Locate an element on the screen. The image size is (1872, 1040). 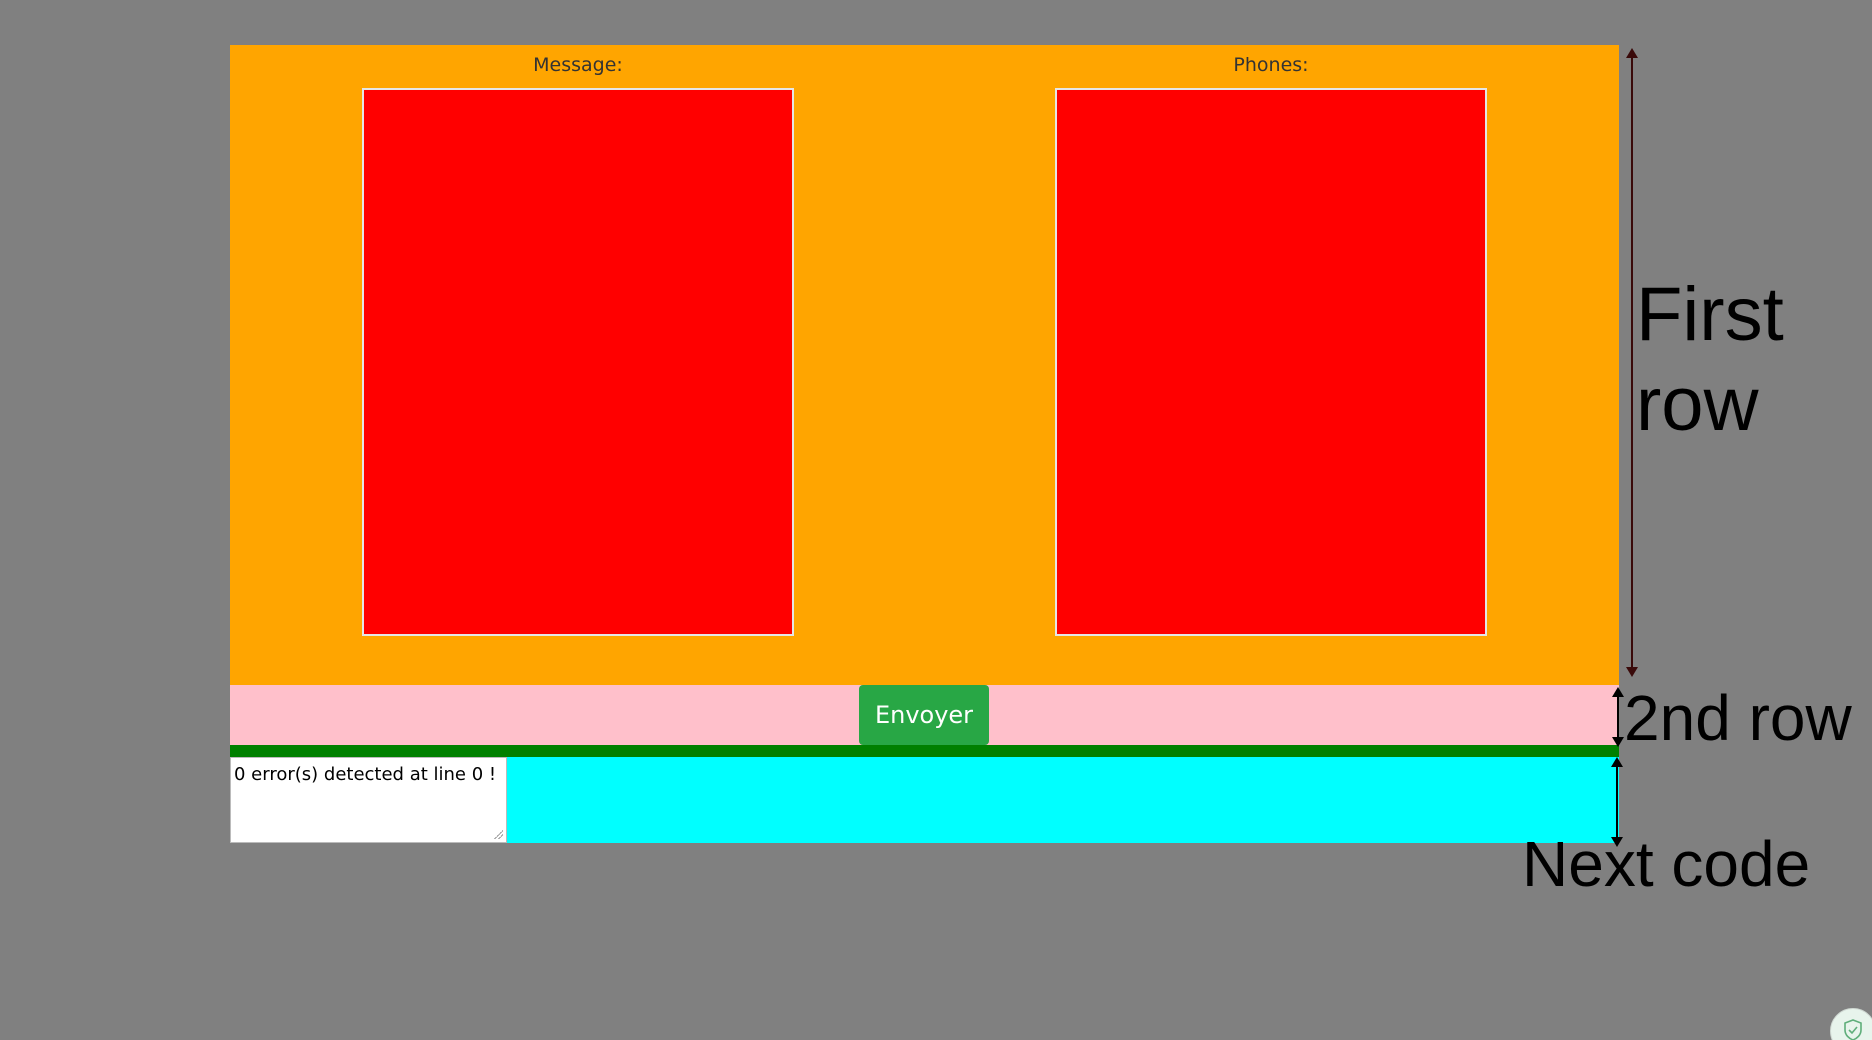
message-textarea is located at coordinates (578, 362).